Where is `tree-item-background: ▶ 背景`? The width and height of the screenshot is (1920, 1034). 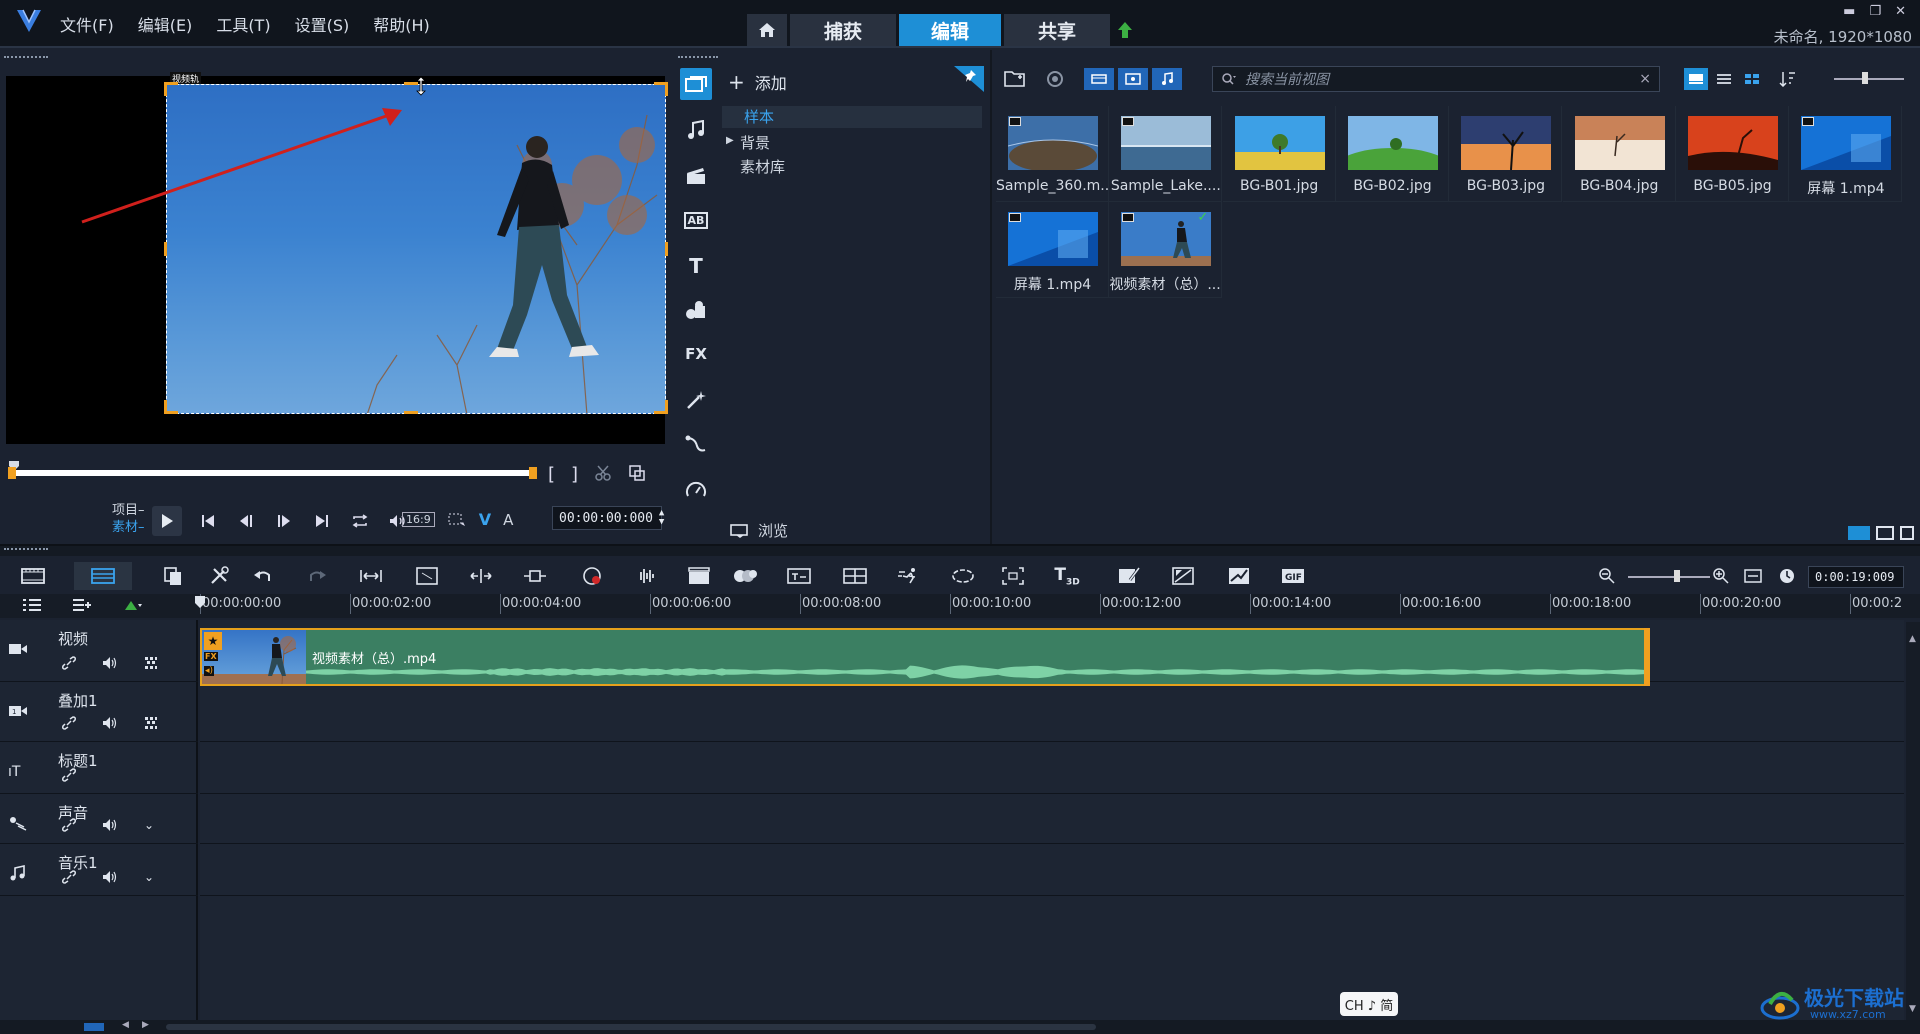
tree-item-background: ▶ 背景 is located at coordinates (748, 142).